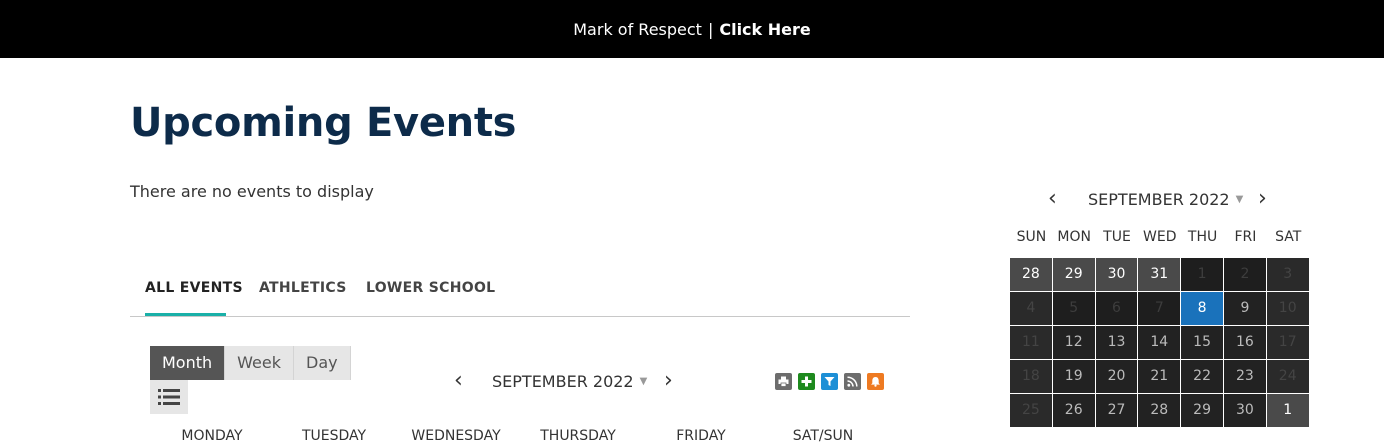  What do you see at coordinates (1031, 237) in the screenshot?
I see `mini-weekday-label: SUN` at bounding box center [1031, 237].